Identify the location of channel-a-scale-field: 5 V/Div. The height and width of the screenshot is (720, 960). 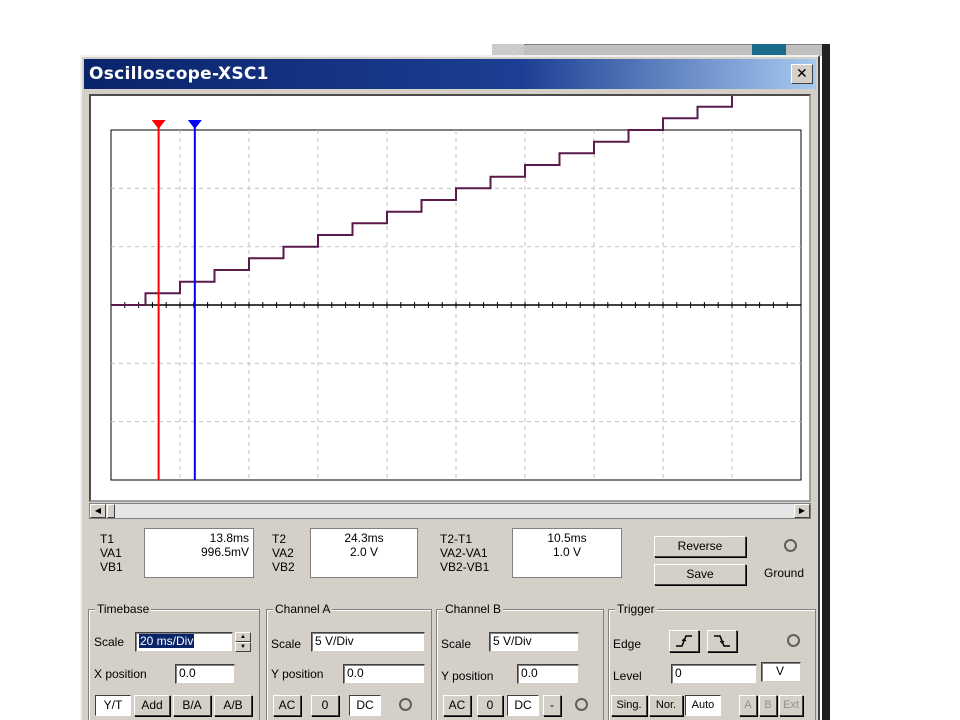
(368, 642).